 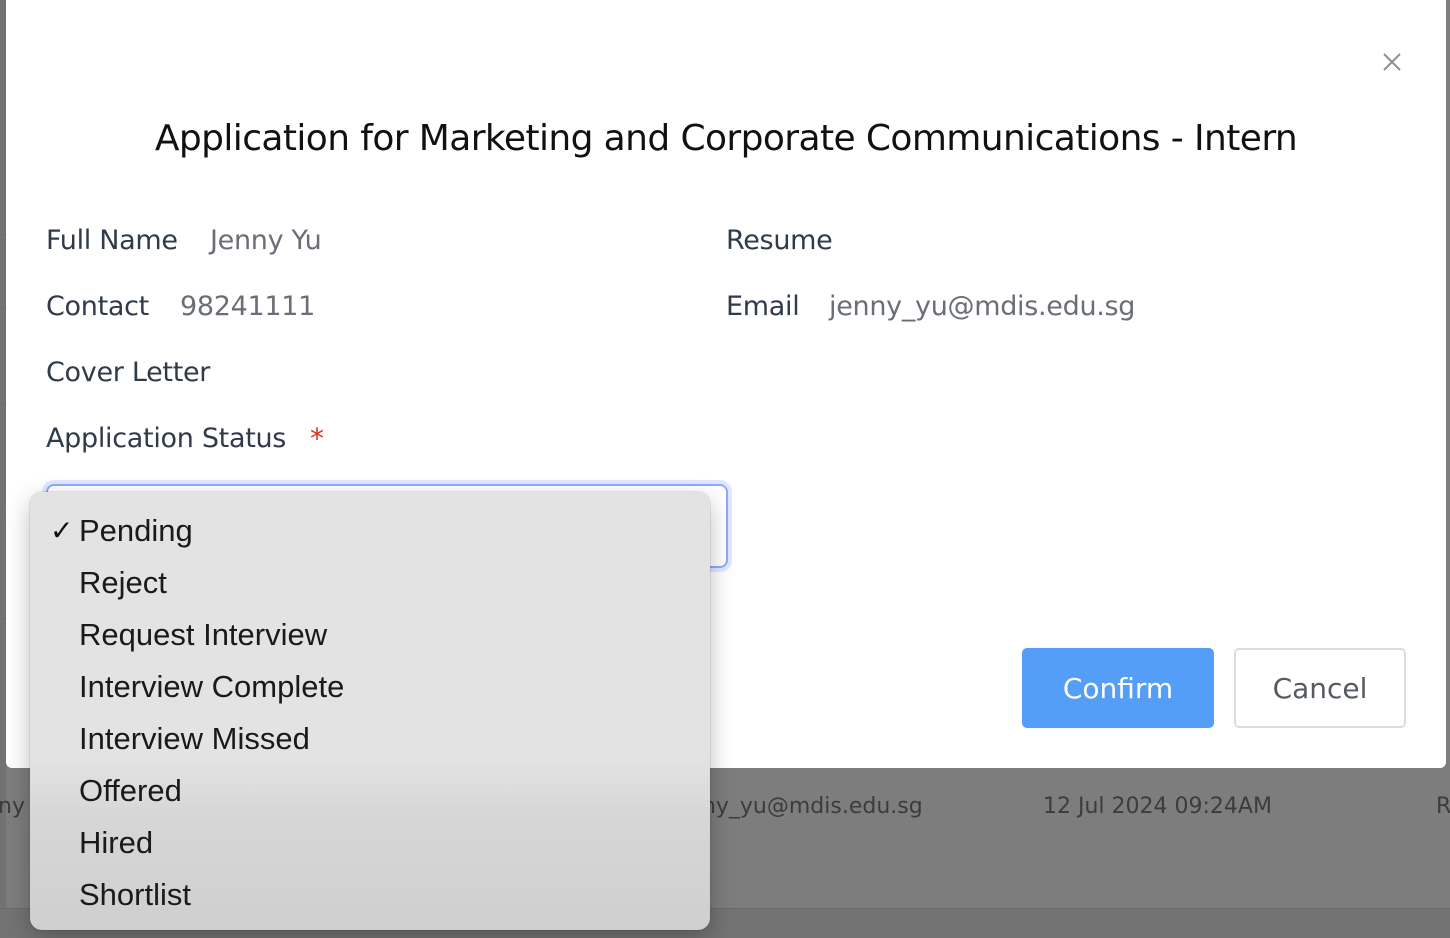 What do you see at coordinates (370, 844) in the screenshot?
I see `status-option-hired: Hired` at bounding box center [370, 844].